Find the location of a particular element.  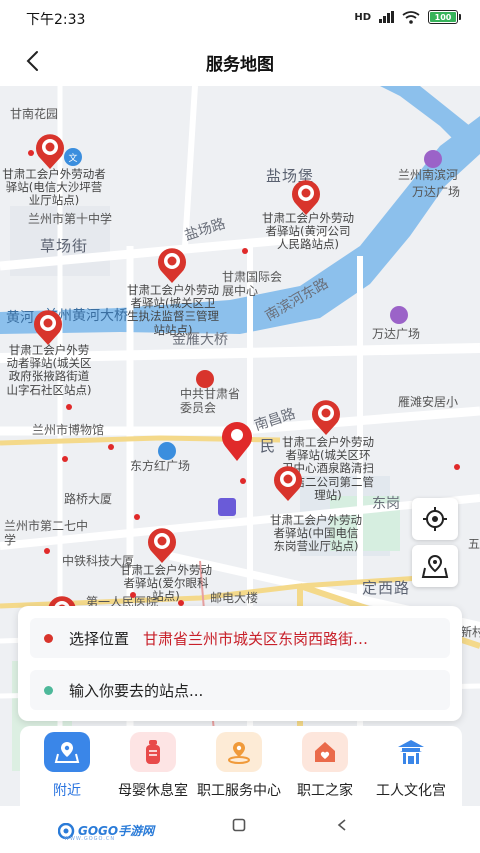

map-label-min: 民 is located at coordinates (268, 446).